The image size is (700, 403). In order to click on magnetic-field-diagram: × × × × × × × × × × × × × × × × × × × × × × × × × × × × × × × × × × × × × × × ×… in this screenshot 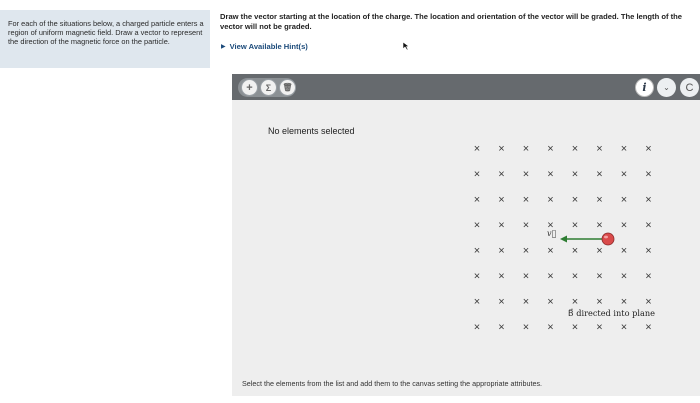, I will do `click(564, 238)`.